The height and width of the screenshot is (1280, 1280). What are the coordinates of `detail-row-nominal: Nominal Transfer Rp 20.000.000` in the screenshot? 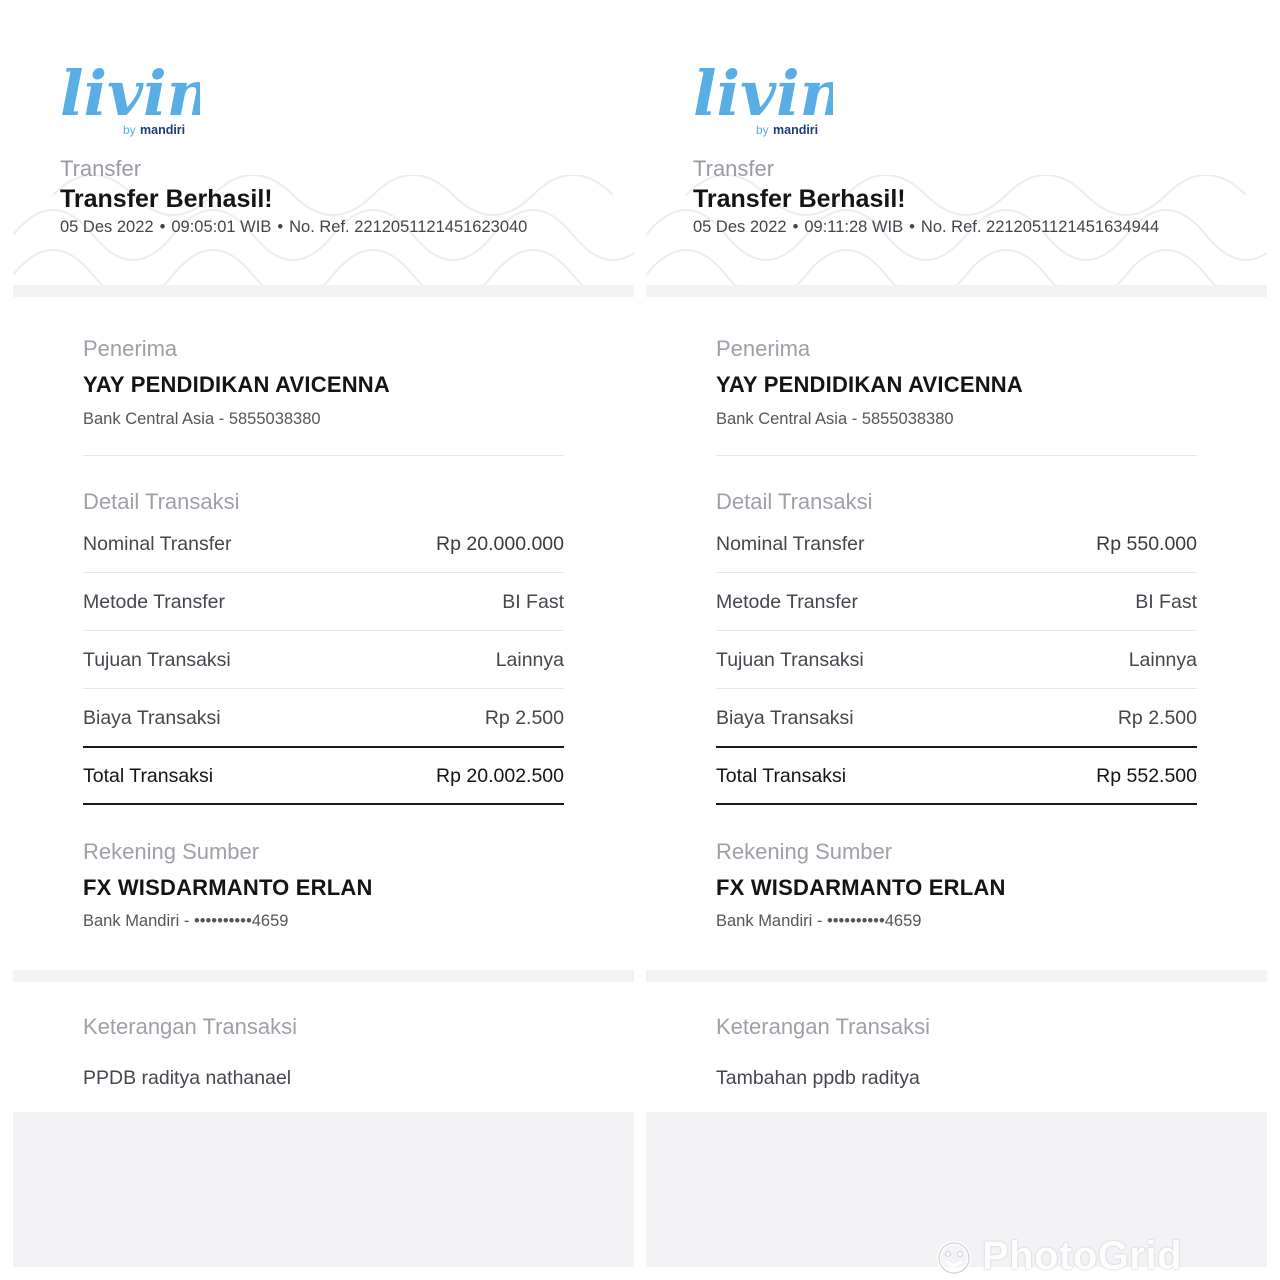 It's located at (323, 548).